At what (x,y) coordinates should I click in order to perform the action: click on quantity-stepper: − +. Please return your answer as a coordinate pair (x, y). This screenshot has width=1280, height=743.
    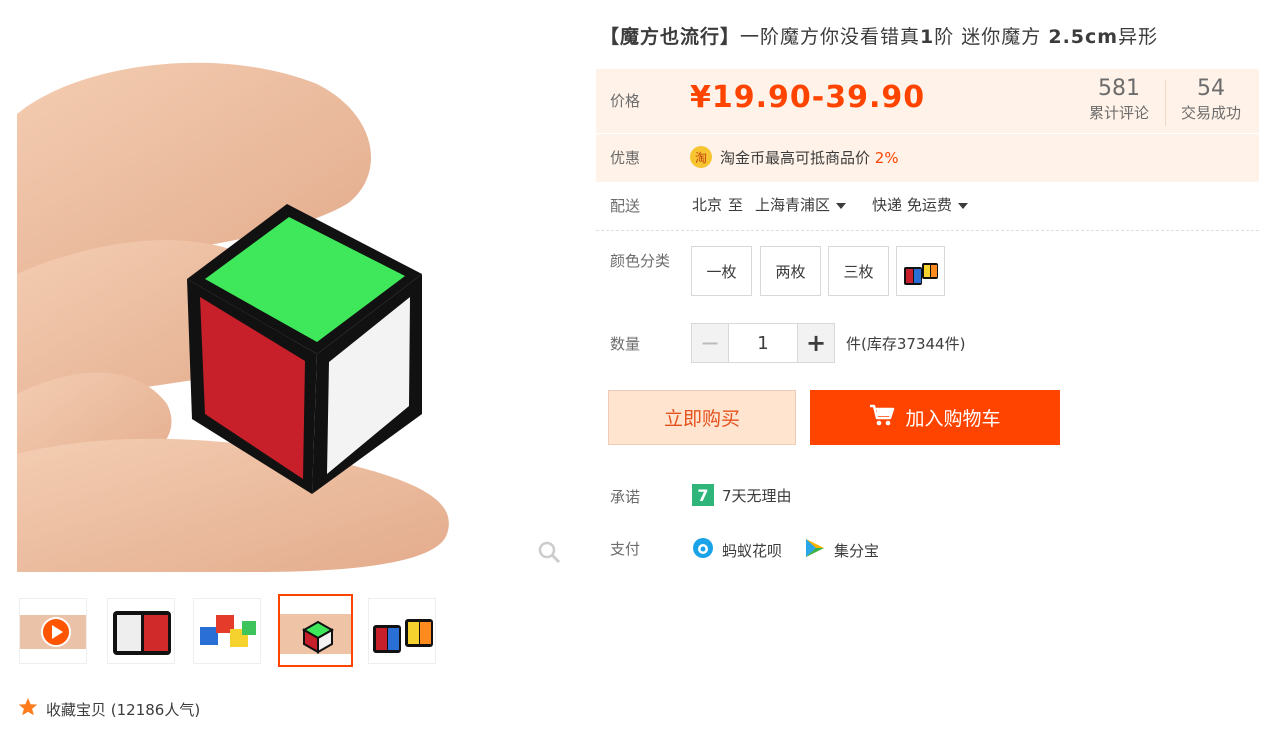
    Looking at the image, I should click on (763, 343).